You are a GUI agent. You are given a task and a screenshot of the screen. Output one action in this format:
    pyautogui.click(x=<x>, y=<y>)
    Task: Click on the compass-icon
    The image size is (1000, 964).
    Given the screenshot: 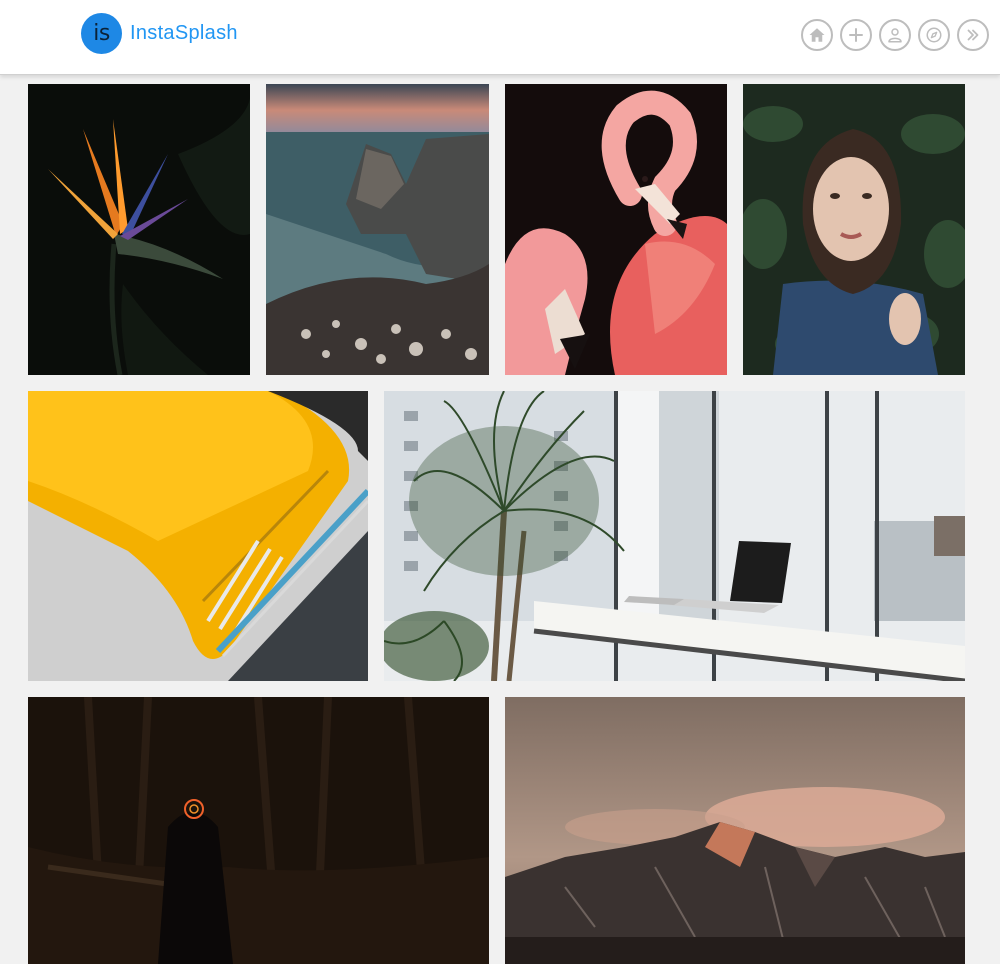 What is the action you would take?
    pyautogui.click(x=934, y=35)
    